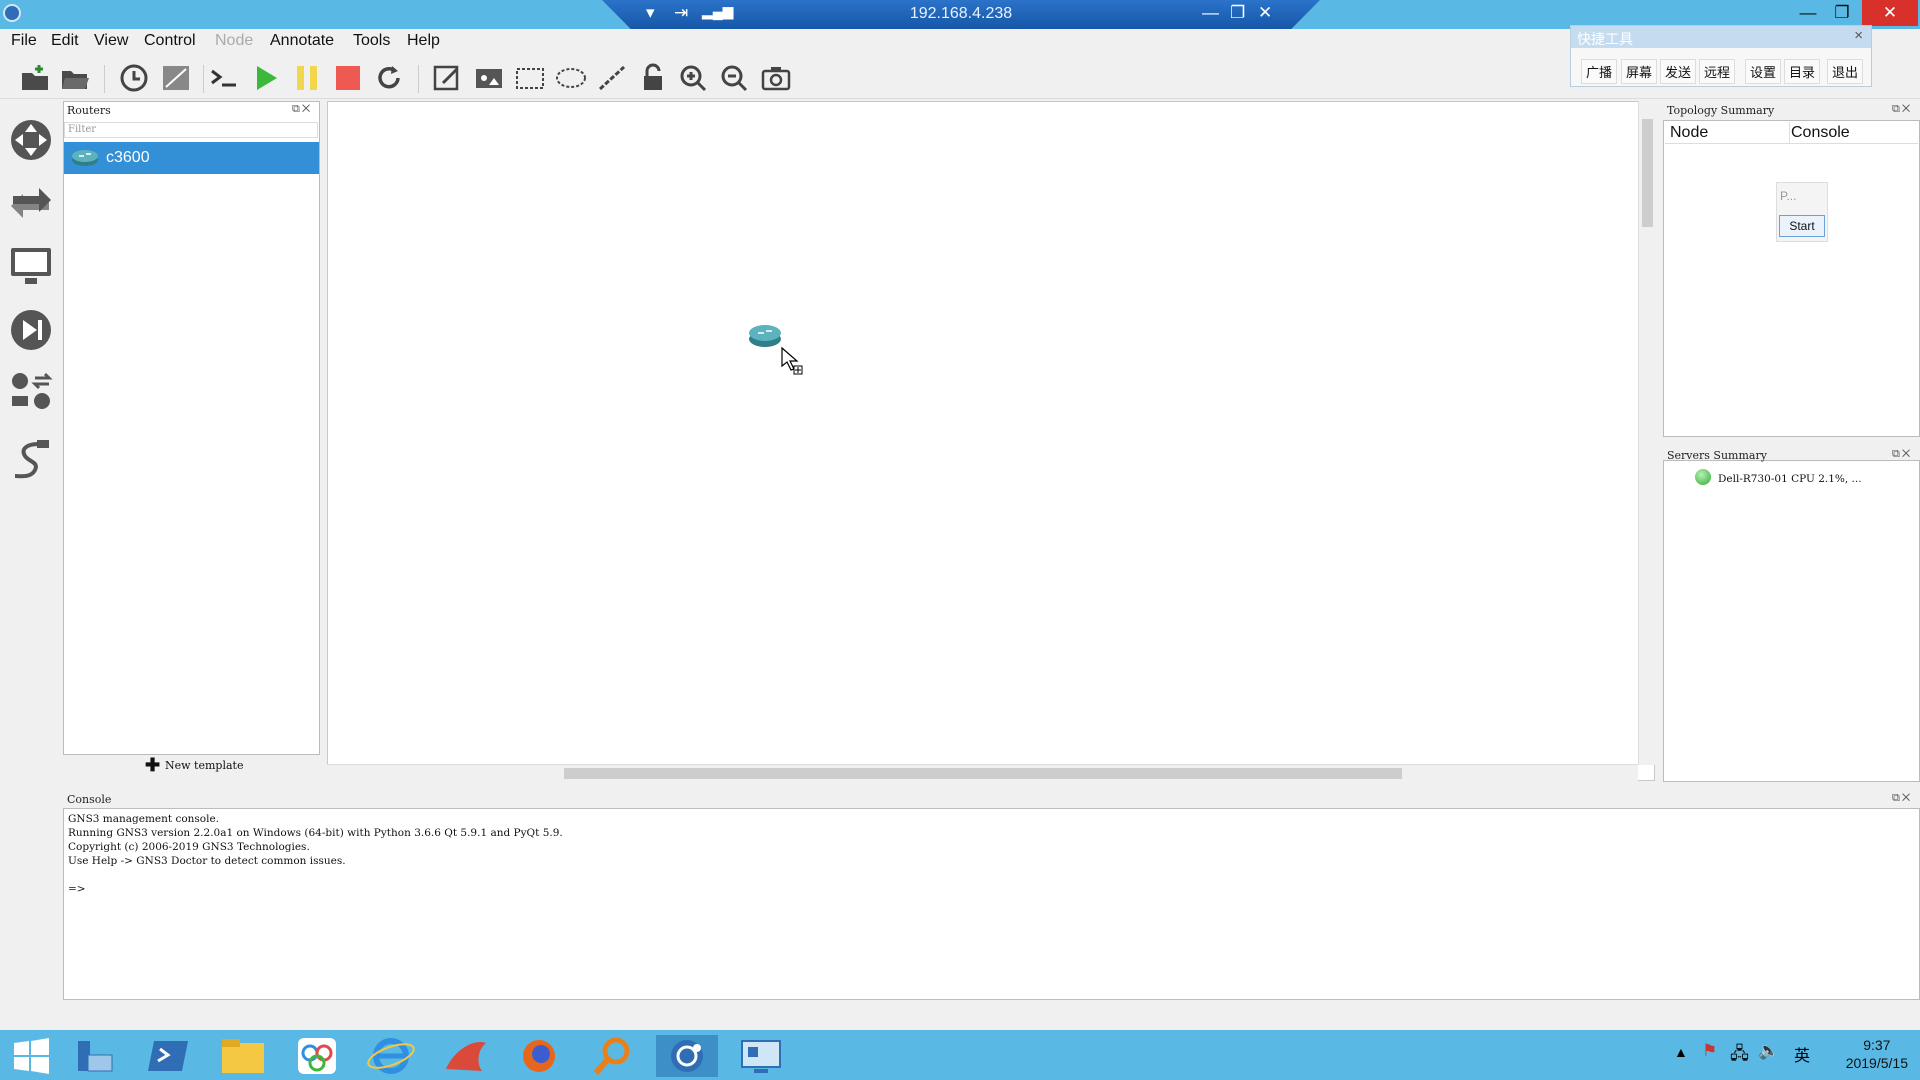 This screenshot has height=1080, width=1920. What do you see at coordinates (24, 41) in the screenshot?
I see `menu-file: File` at bounding box center [24, 41].